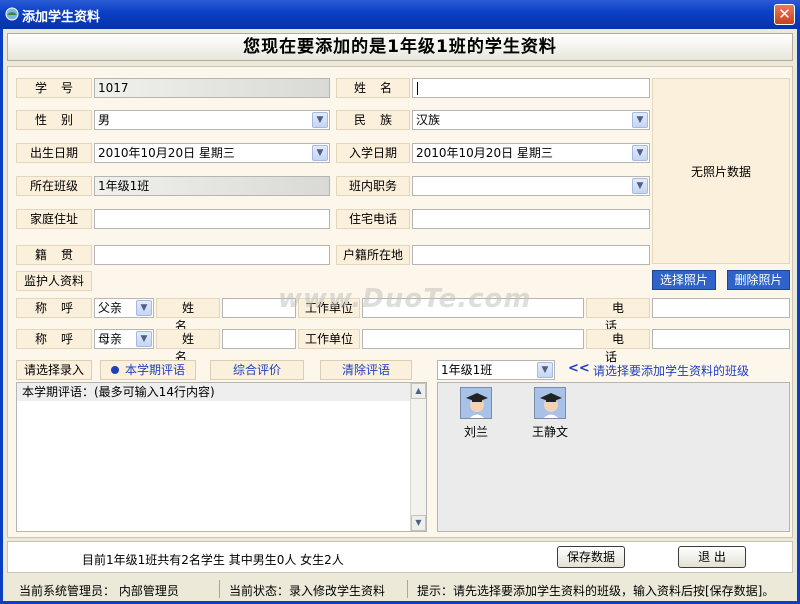 This screenshot has width=800, height=604. Describe the element at coordinates (721, 171) in the screenshot. I see `photo-placeholder: 无照片数据` at that location.